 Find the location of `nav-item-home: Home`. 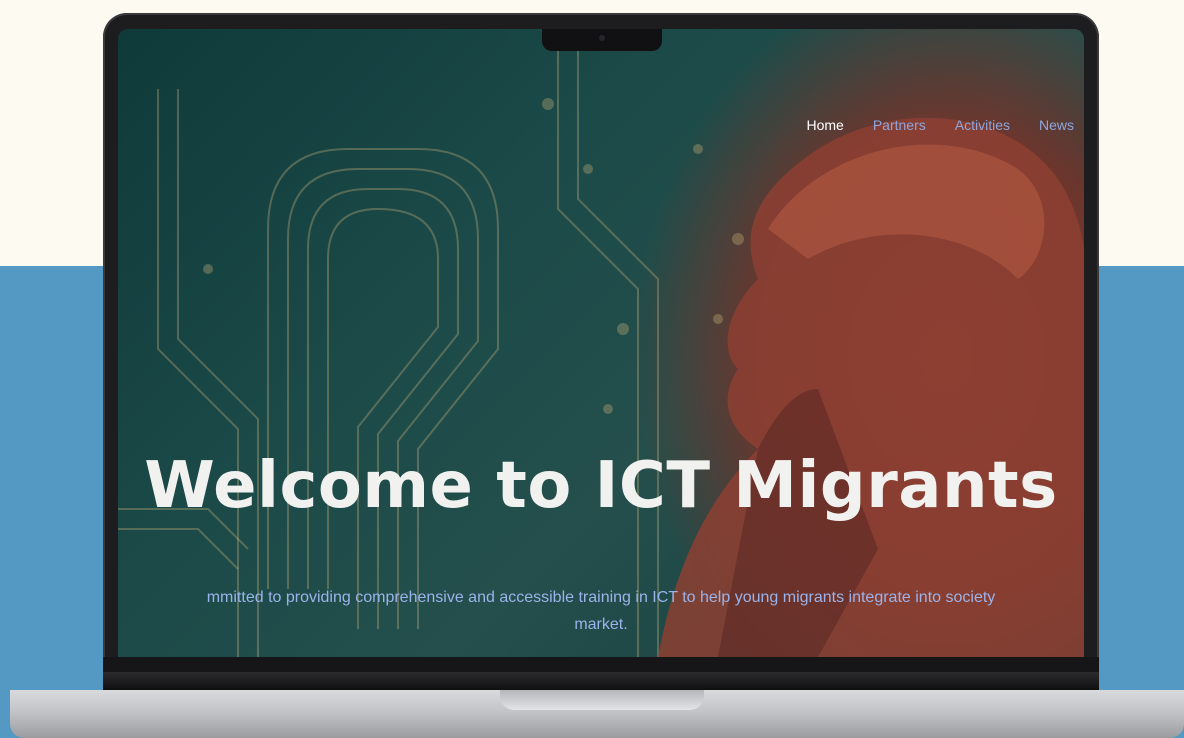

nav-item-home: Home is located at coordinates (824, 125).